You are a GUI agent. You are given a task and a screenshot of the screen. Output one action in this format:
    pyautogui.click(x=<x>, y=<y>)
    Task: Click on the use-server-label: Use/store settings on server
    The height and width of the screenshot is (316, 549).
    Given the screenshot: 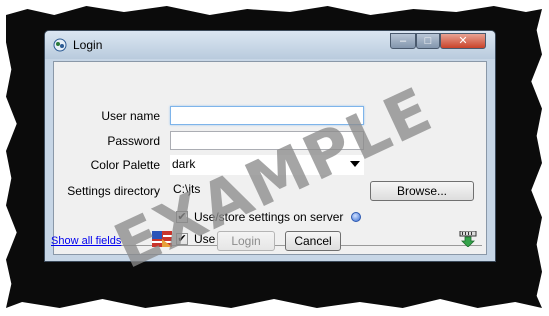 What is the action you would take?
    pyautogui.click(x=269, y=217)
    